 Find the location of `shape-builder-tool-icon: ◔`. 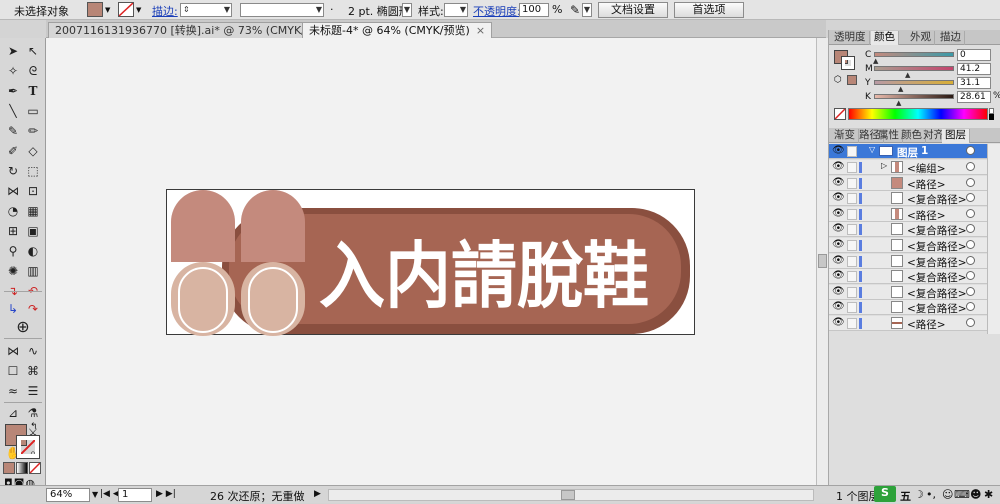

shape-builder-tool-icon: ◔ is located at coordinates (13, 211).